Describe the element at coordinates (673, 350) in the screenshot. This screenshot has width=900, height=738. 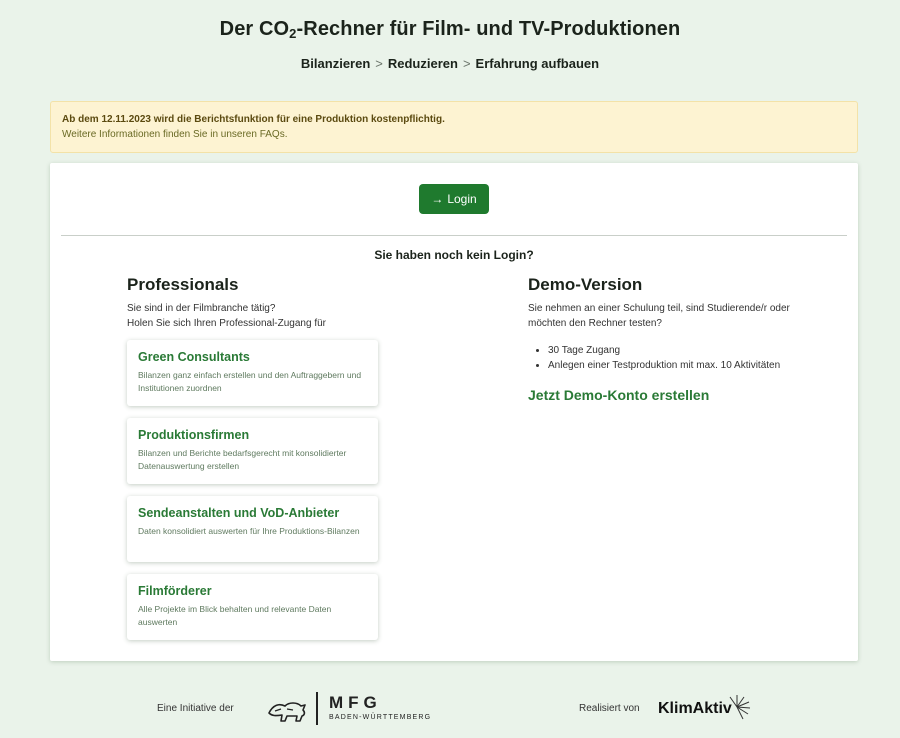
I see `list-item: 30 Tage Zugang` at that location.